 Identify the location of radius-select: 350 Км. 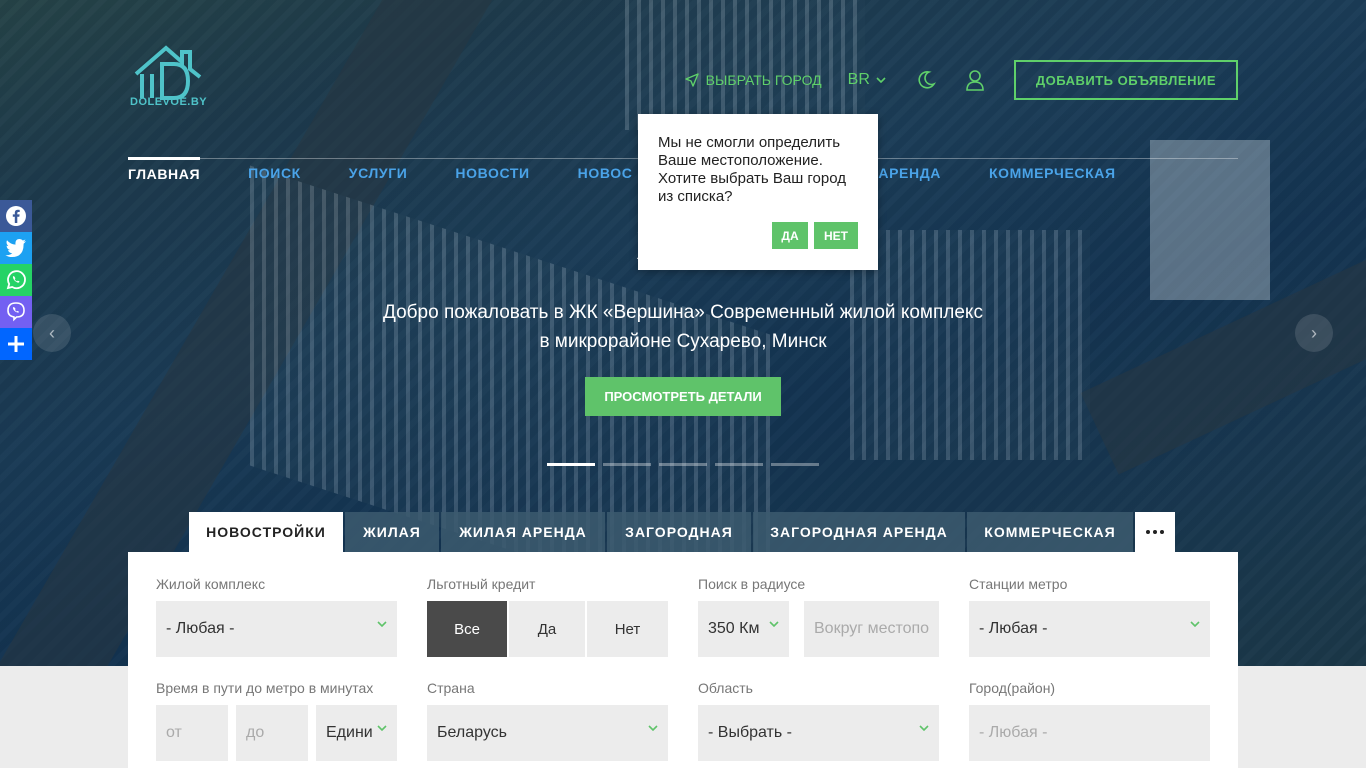
(743, 629).